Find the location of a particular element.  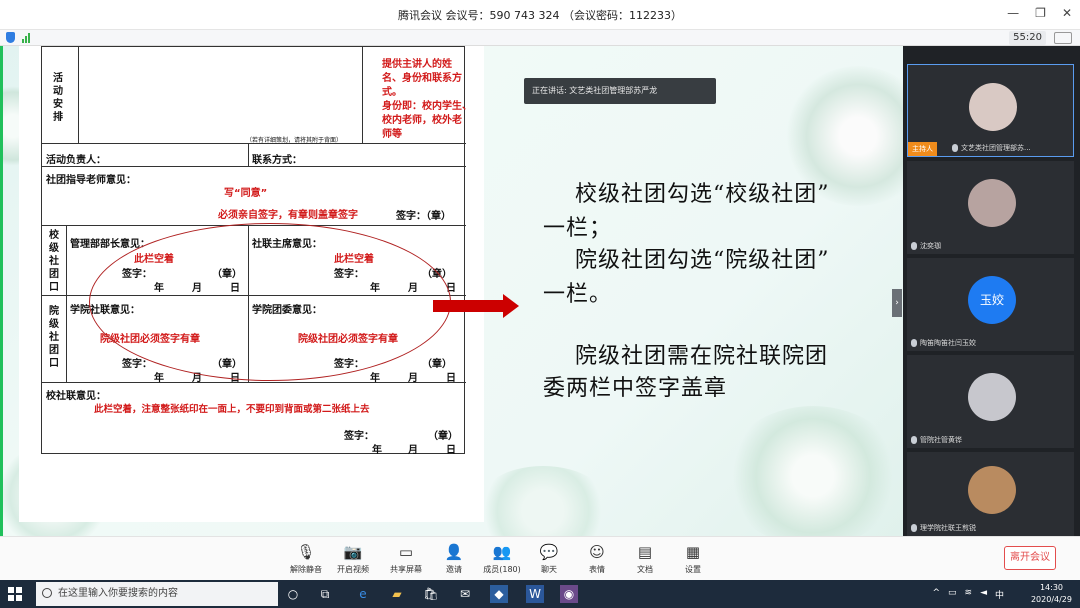

edge-icon: e is located at coordinates (363, 594).